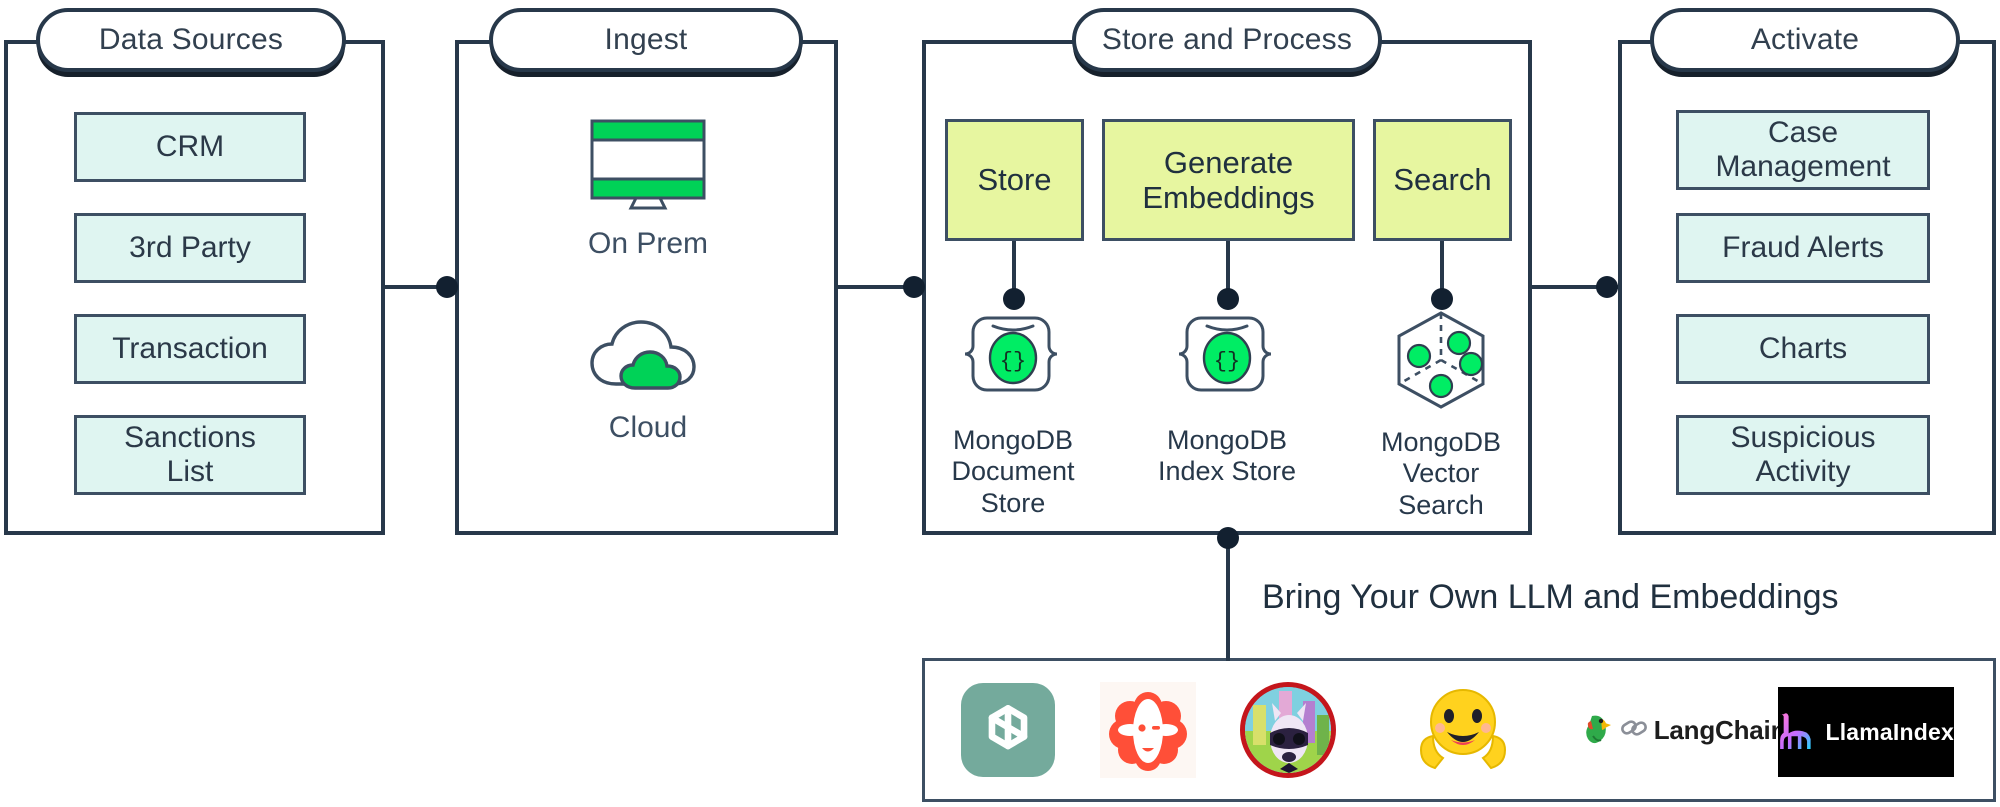 The width and height of the screenshot is (2000, 807). I want to click on connector-dot-store, so click(914, 287).